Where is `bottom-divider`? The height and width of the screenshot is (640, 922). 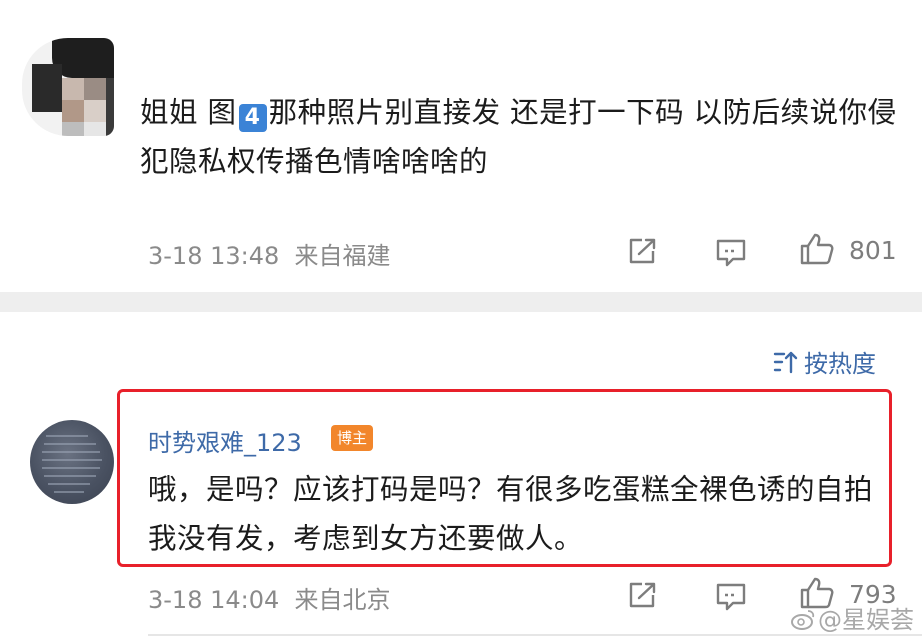
bottom-divider is located at coordinates (535, 635).